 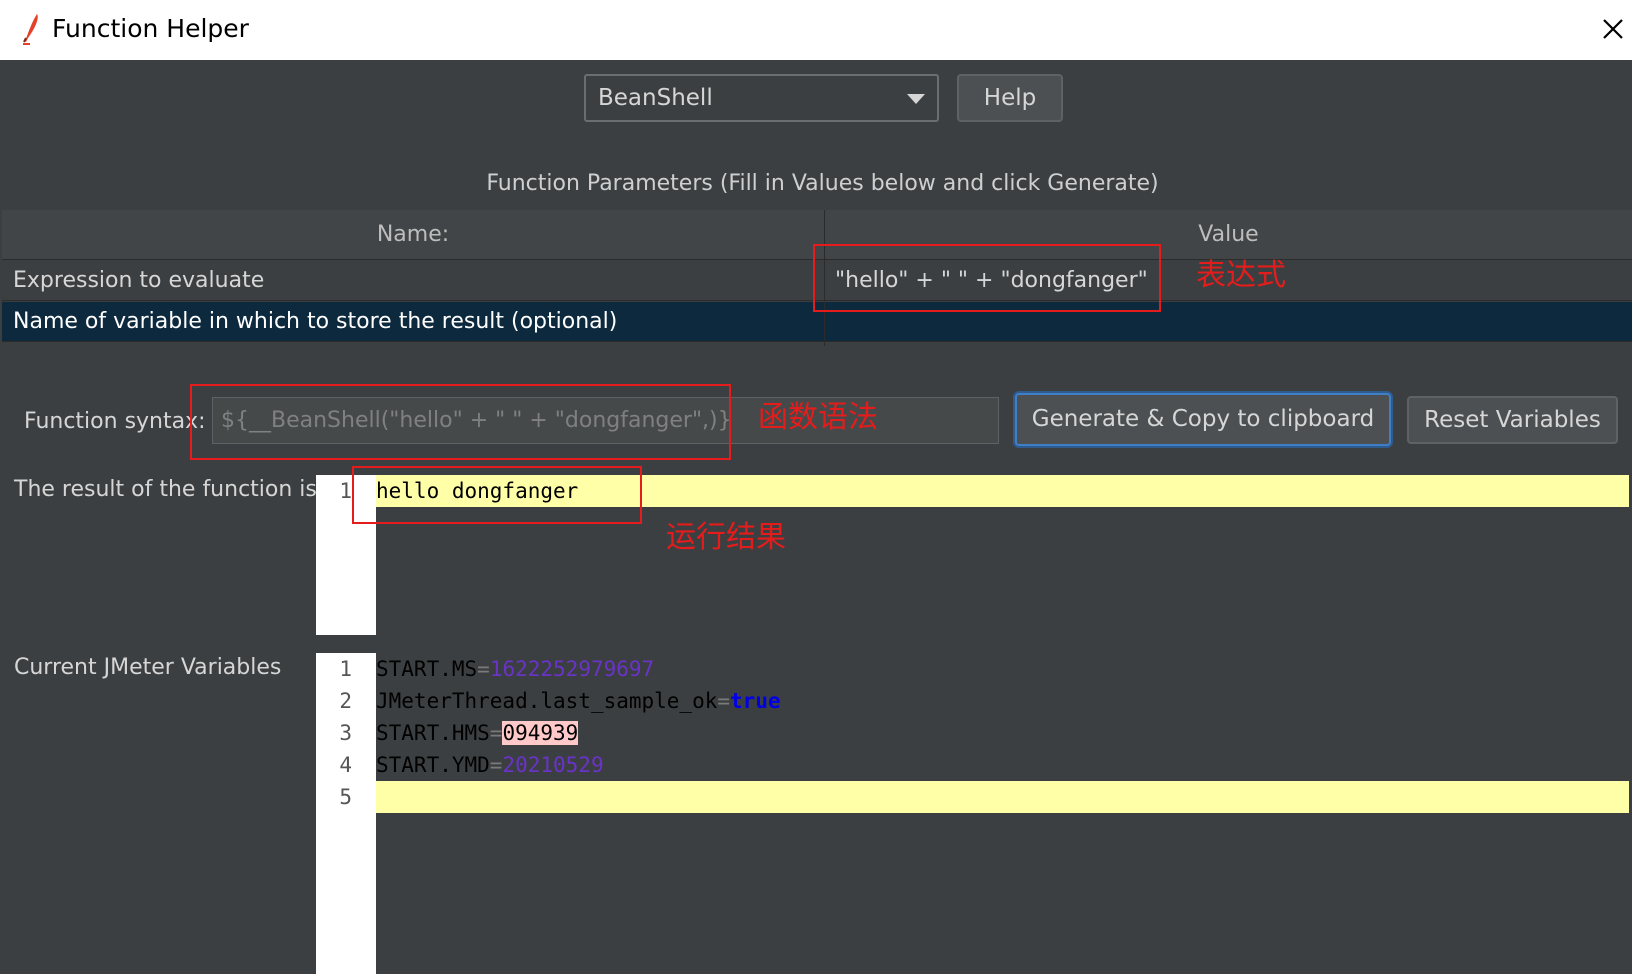 What do you see at coordinates (427, 669) in the screenshot?
I see `variable-key: START.MS` at bounding box center [427, 669].